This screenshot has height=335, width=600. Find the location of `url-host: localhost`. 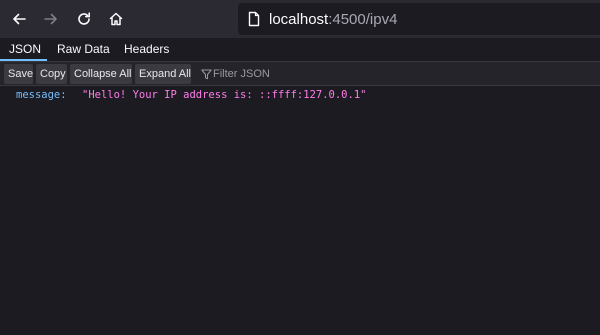

url-host: localhost is located at coordinates (299, 19).